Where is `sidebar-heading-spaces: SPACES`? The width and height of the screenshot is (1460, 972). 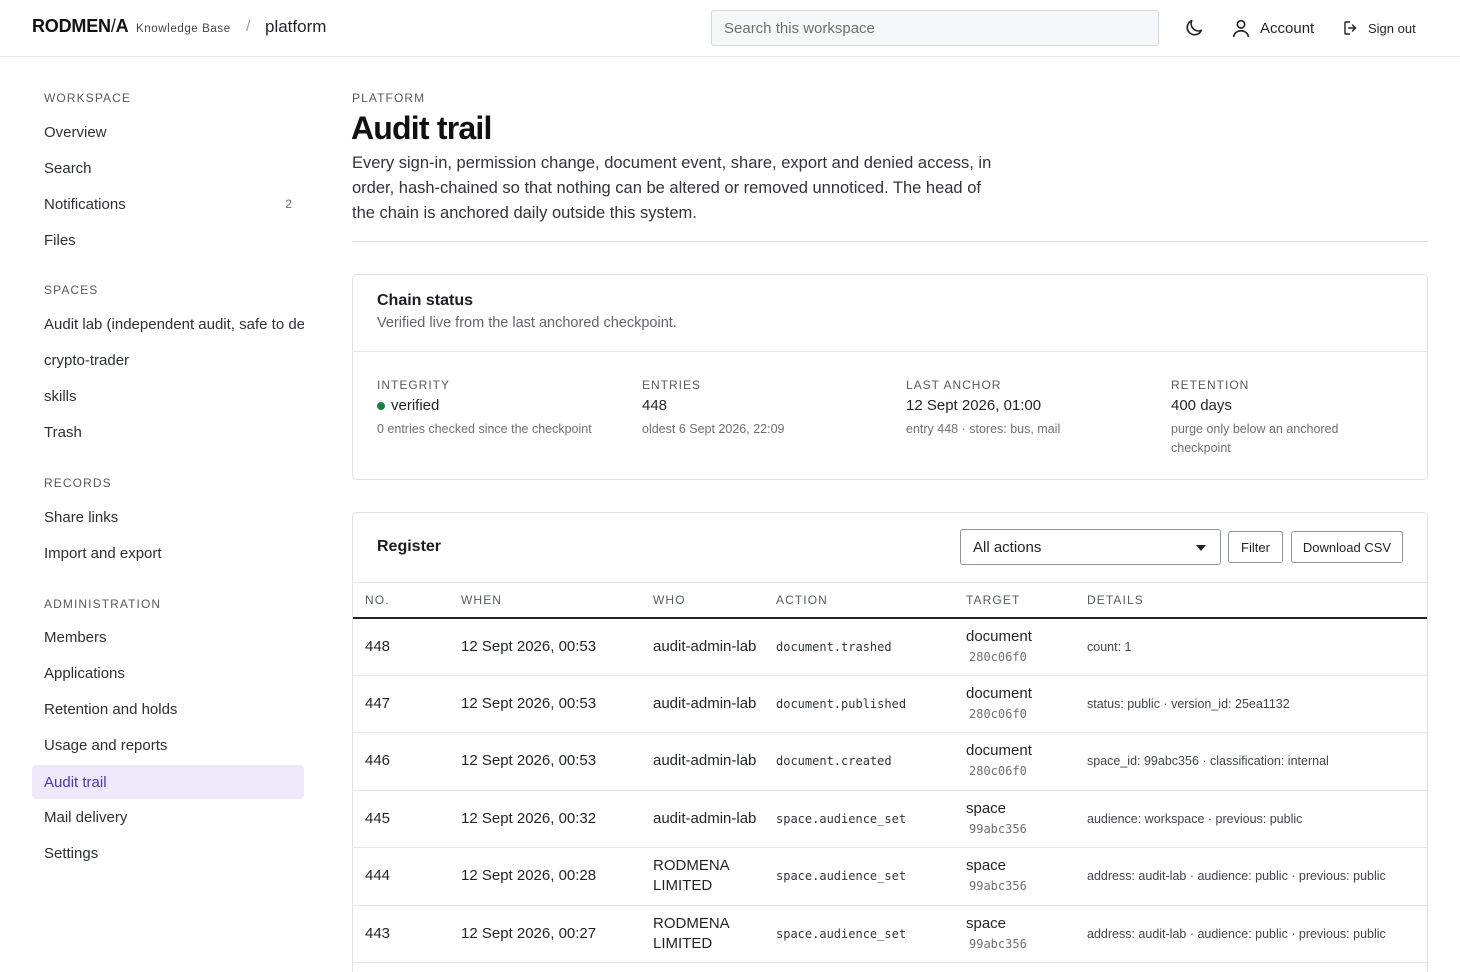
sidebar-heading-spaces: SPACES is located at coordinates (71, 290).